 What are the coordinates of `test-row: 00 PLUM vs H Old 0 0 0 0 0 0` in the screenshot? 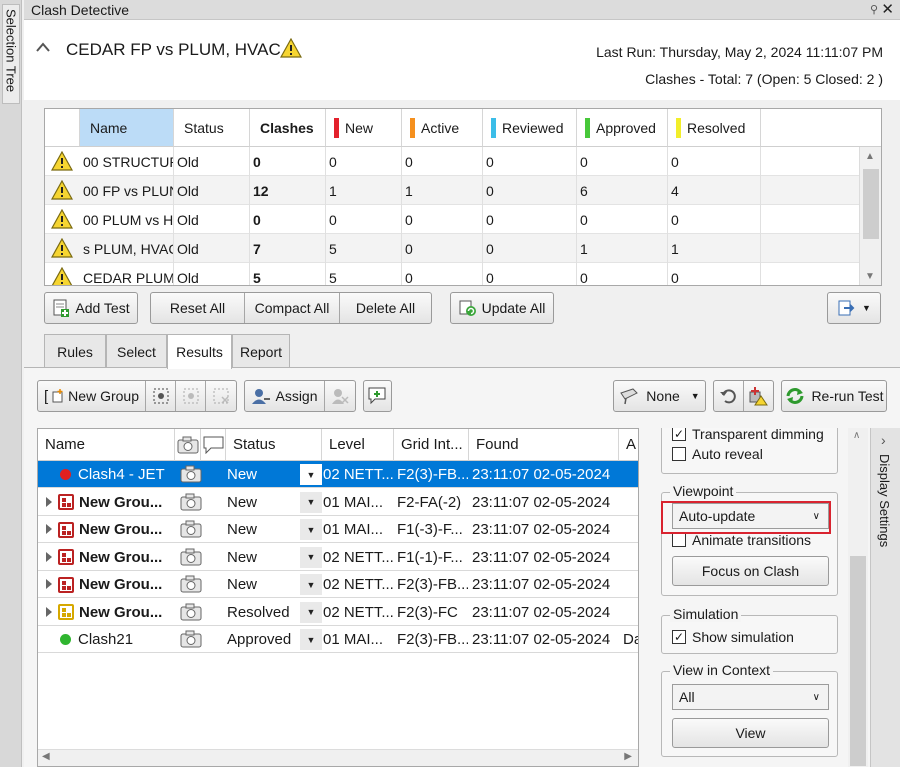 It's located at (452, 219).